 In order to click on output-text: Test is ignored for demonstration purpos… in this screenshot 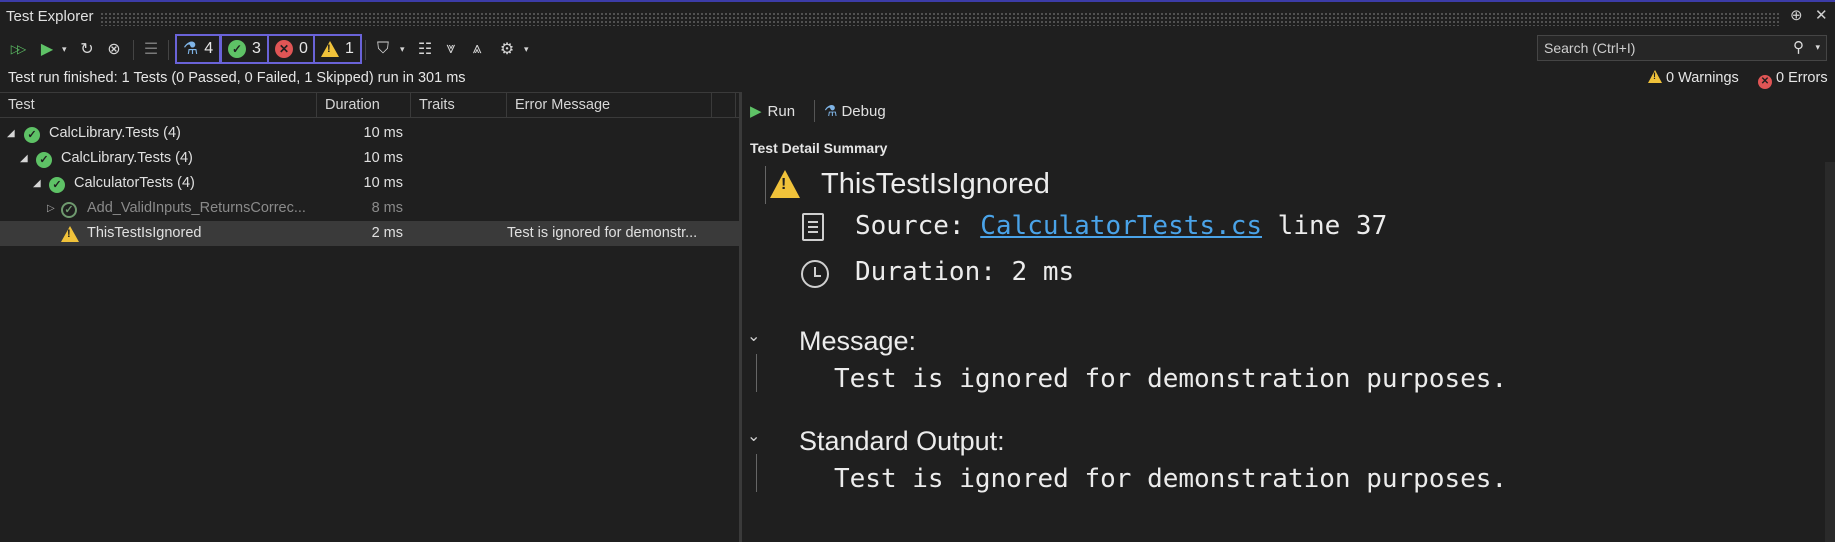, I will do `click(1171, 479)`.